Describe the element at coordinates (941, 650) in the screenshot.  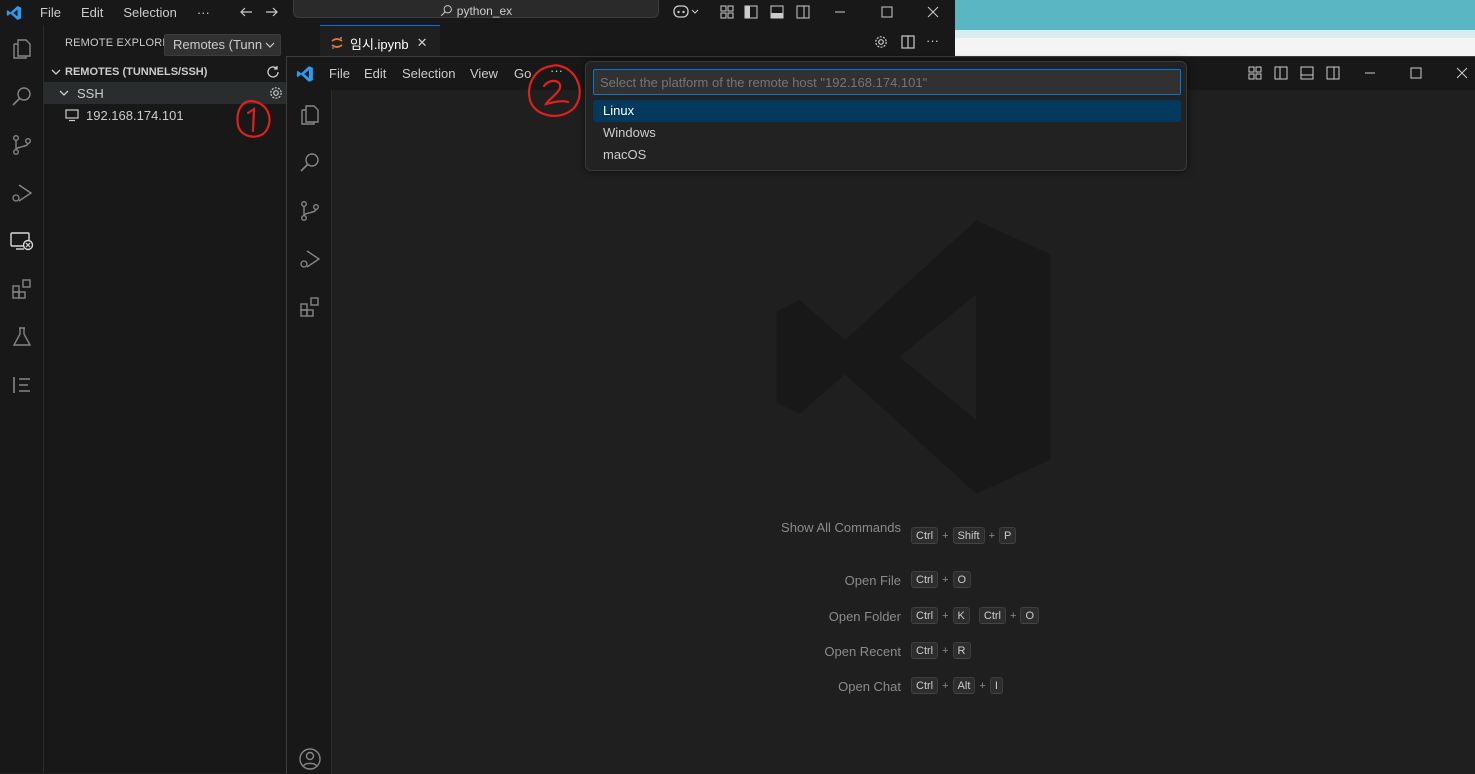
I see `shortcut-keys-open-recent: Ctrl + R` at that location.